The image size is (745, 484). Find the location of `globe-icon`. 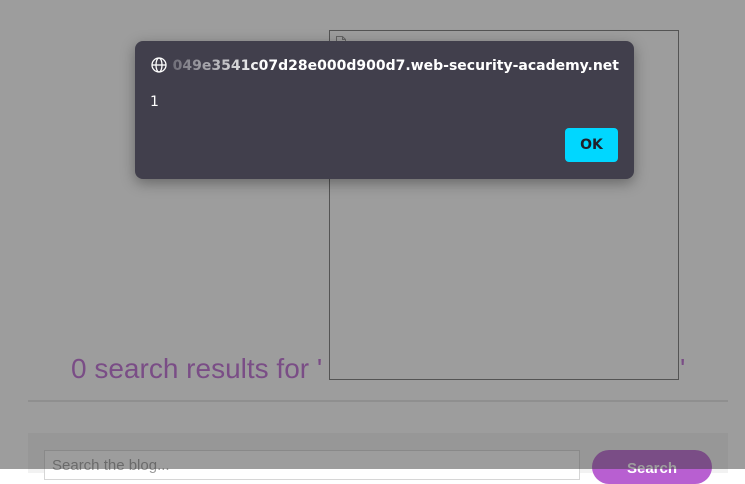

globe-icon is located at coordinates (159, 65).